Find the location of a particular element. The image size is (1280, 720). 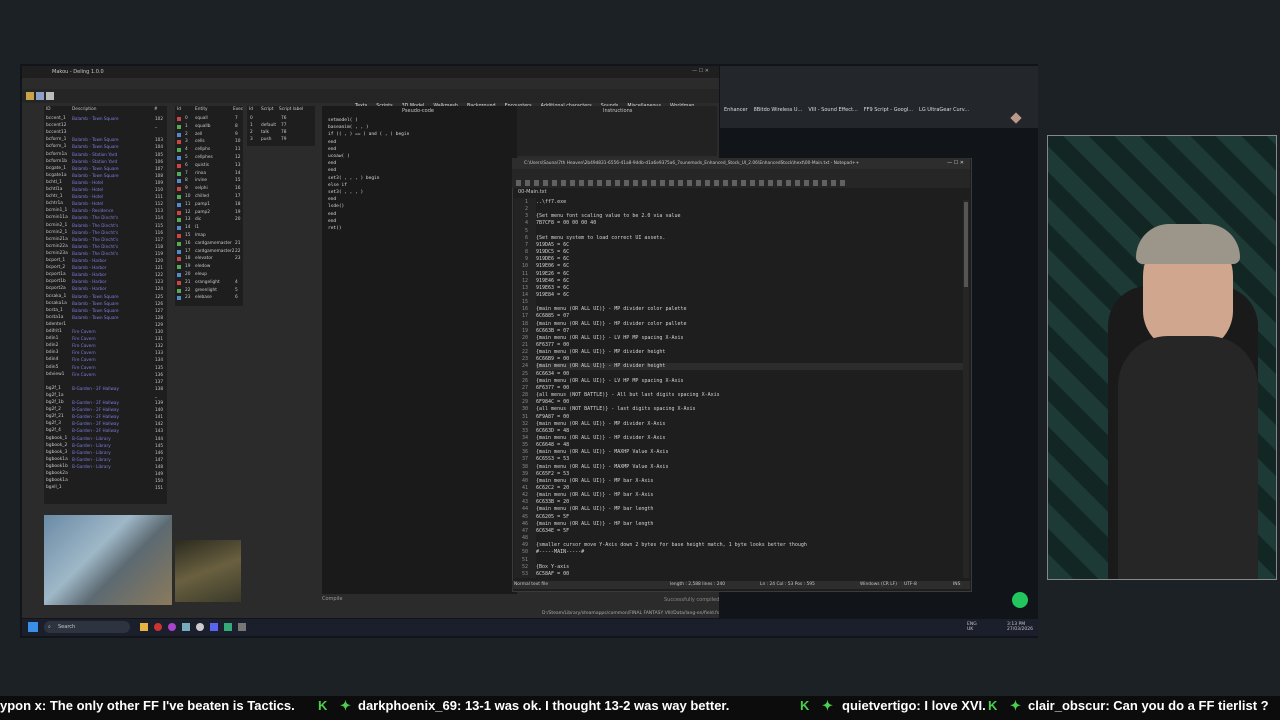

bookmark-item: Enhancer is located at coordinates (736, 110).